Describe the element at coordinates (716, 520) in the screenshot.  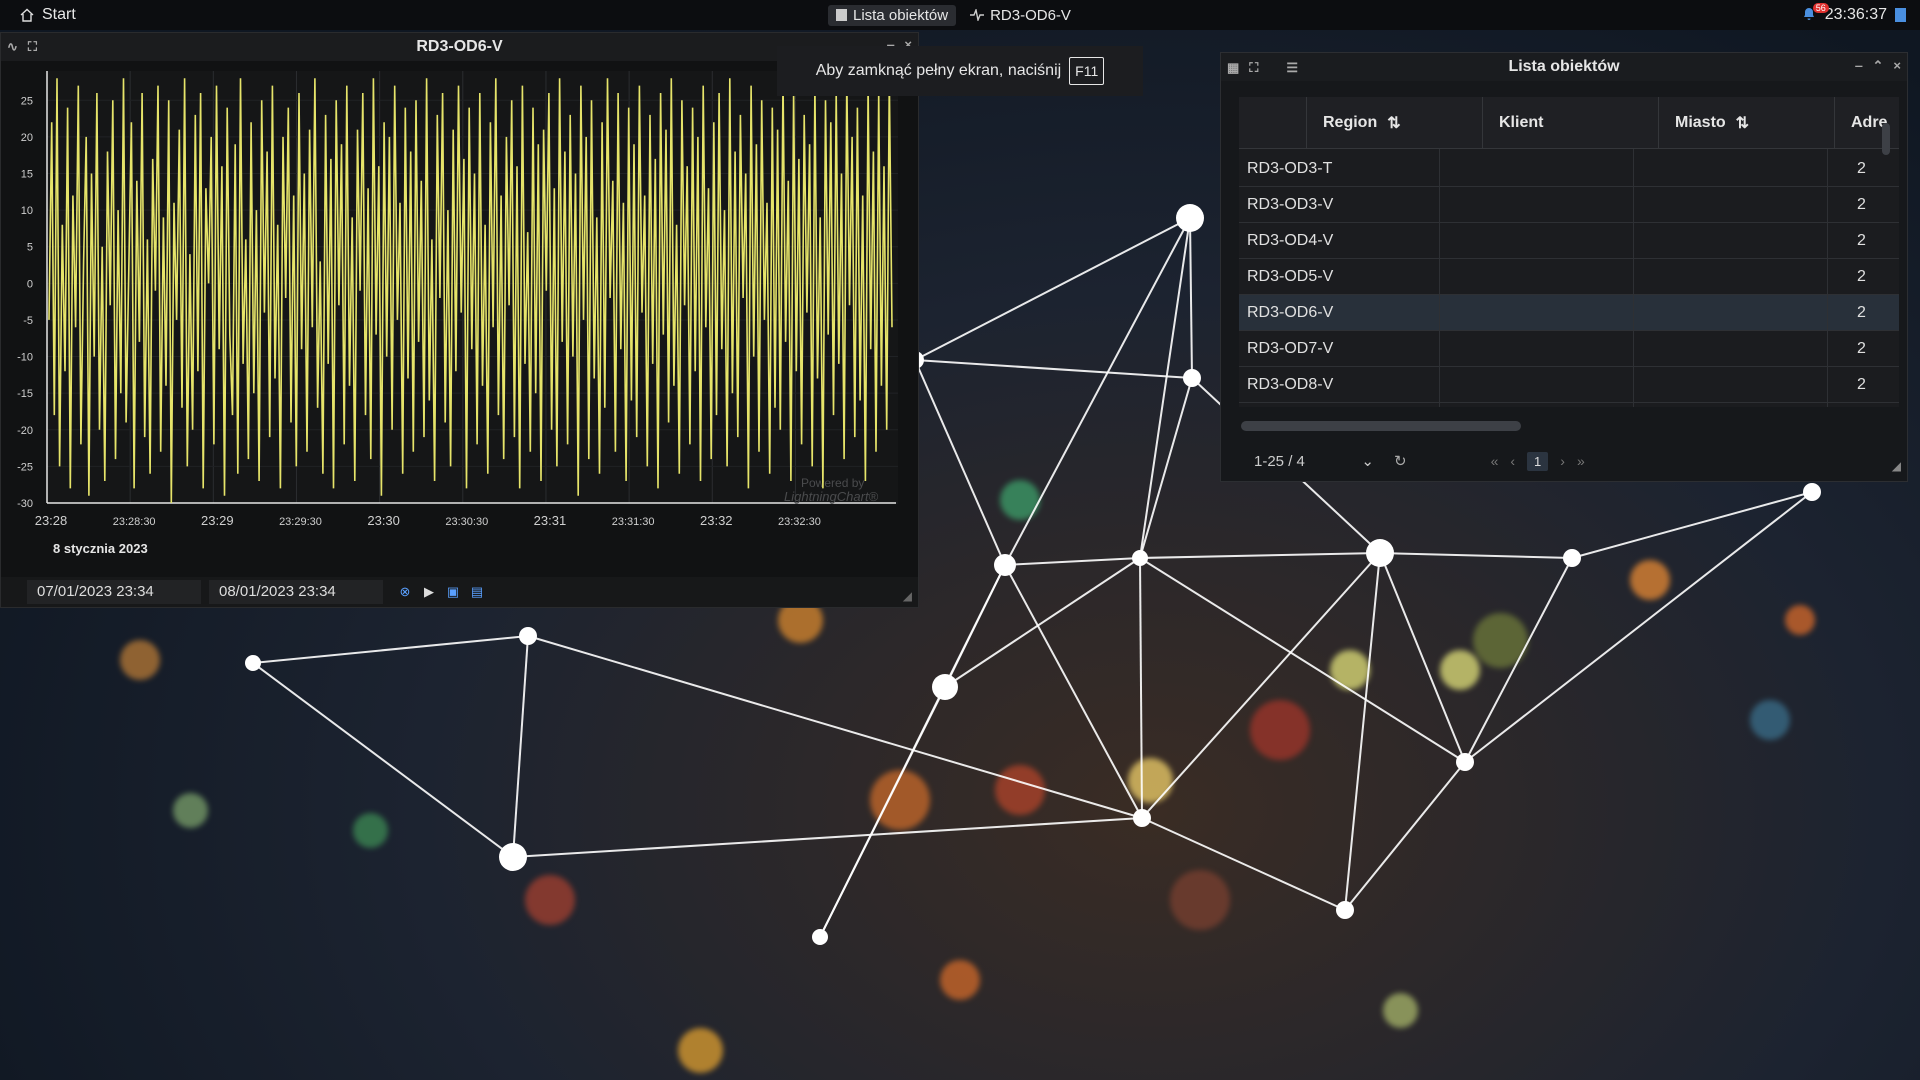
I see `x-tick-label: 23:32` at that location.